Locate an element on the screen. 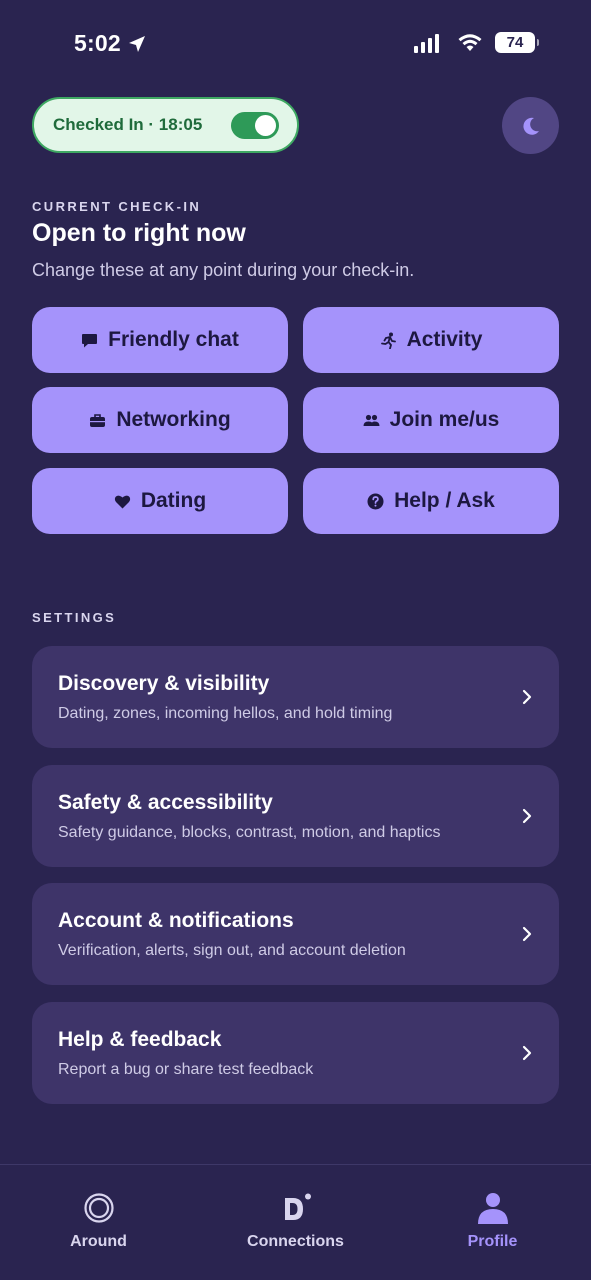  d-logo-icon is located at coordinates (297, 1206).